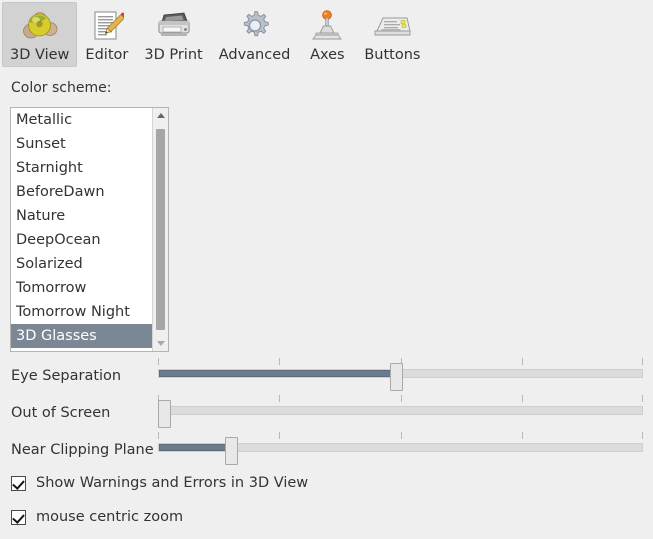 The image size is (653, 539). Describe the element at coordinates (255, 26) in the screenshot. I see `gear-icon` at that location.